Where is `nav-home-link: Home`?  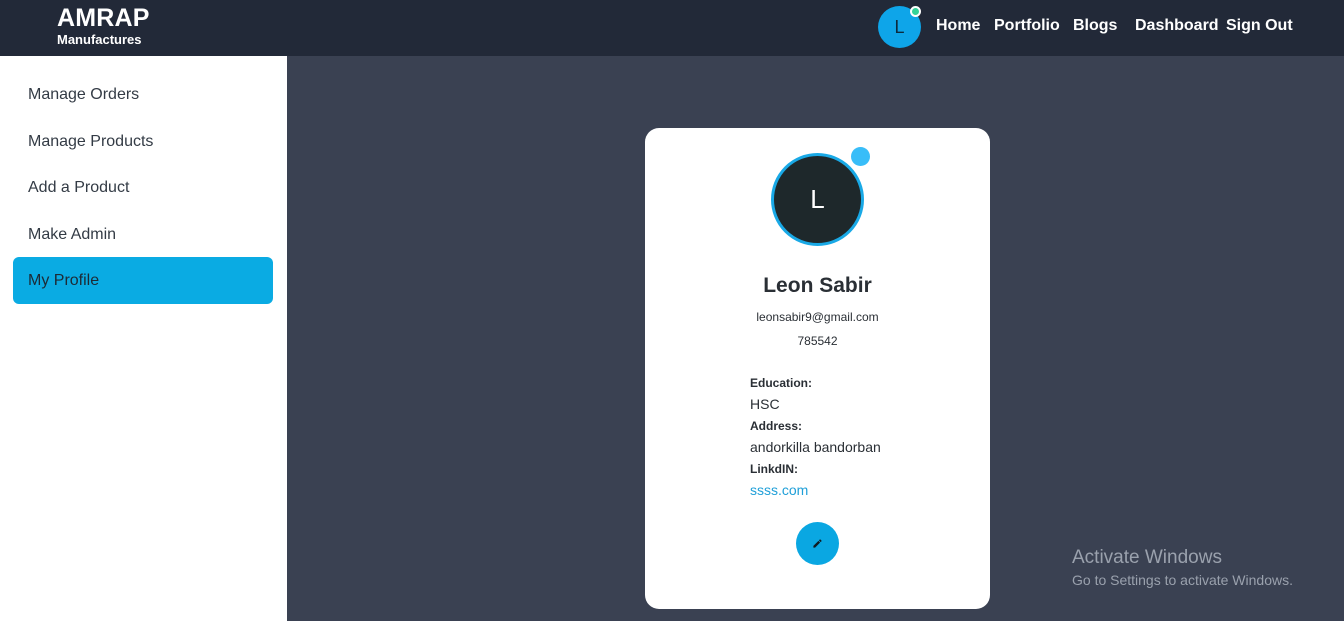
nav-home-link: Home is located at coordinates (958, 26).